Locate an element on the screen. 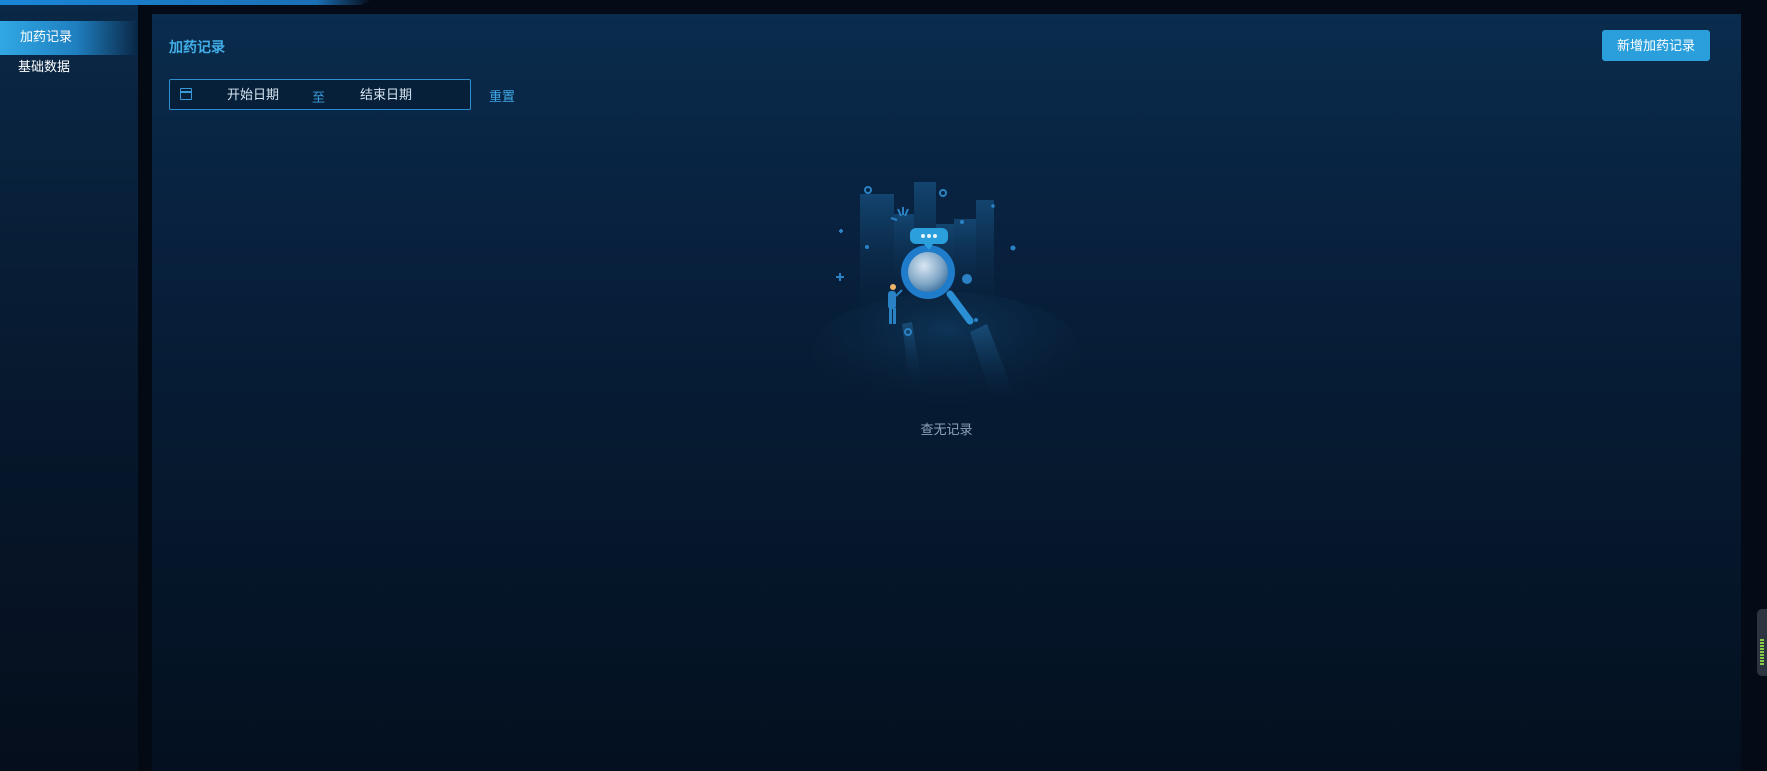 The width and height of the screenshot is (1767, 771). sidebar-item-base-data: 基础数据 is located at coordinates (69, 68).